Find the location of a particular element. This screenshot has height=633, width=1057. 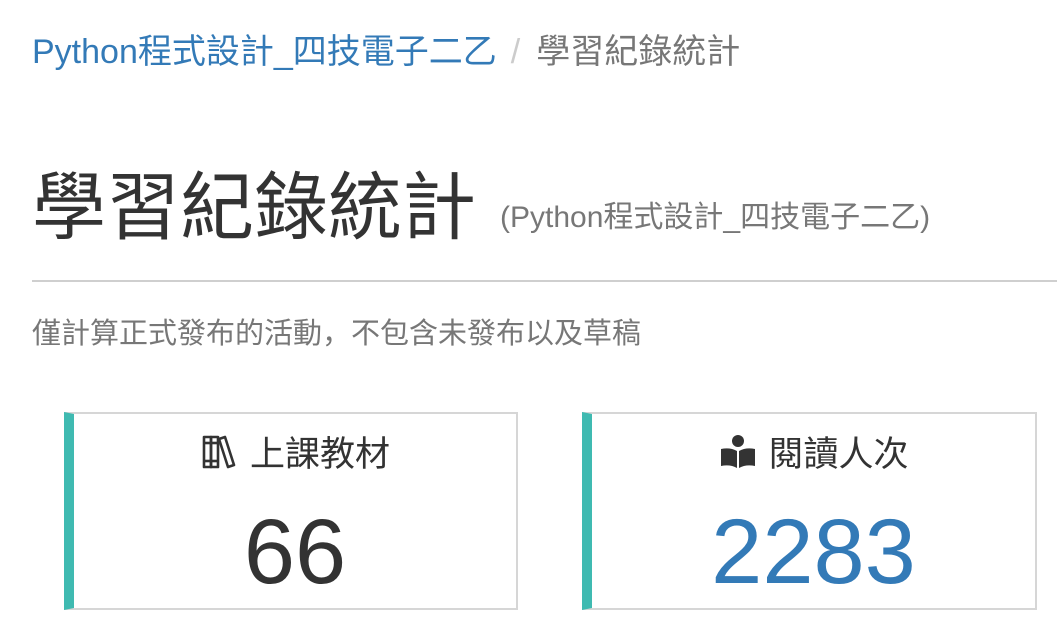

stat-card-value: 66 is located at coordinates (295, 552).